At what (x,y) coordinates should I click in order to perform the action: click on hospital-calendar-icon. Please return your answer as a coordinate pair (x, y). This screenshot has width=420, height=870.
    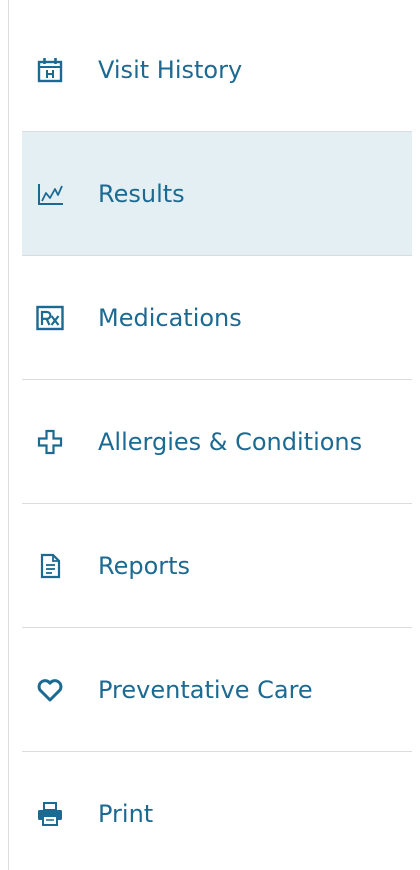
    Looking at the image, I should click on (50, 70).